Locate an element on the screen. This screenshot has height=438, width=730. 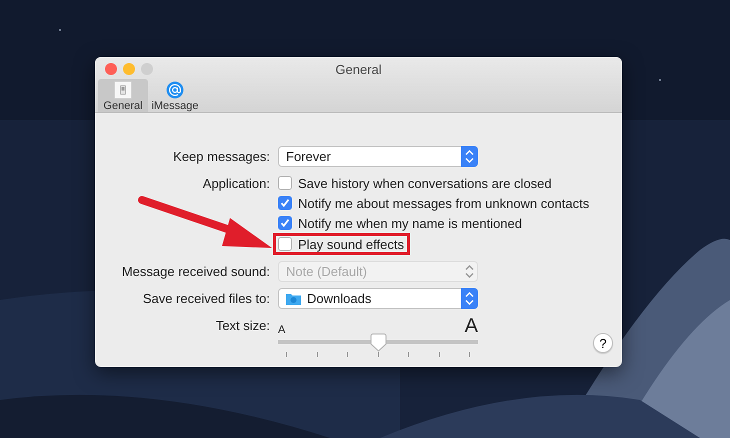
window-title: General is located at coordinates (358, 69).